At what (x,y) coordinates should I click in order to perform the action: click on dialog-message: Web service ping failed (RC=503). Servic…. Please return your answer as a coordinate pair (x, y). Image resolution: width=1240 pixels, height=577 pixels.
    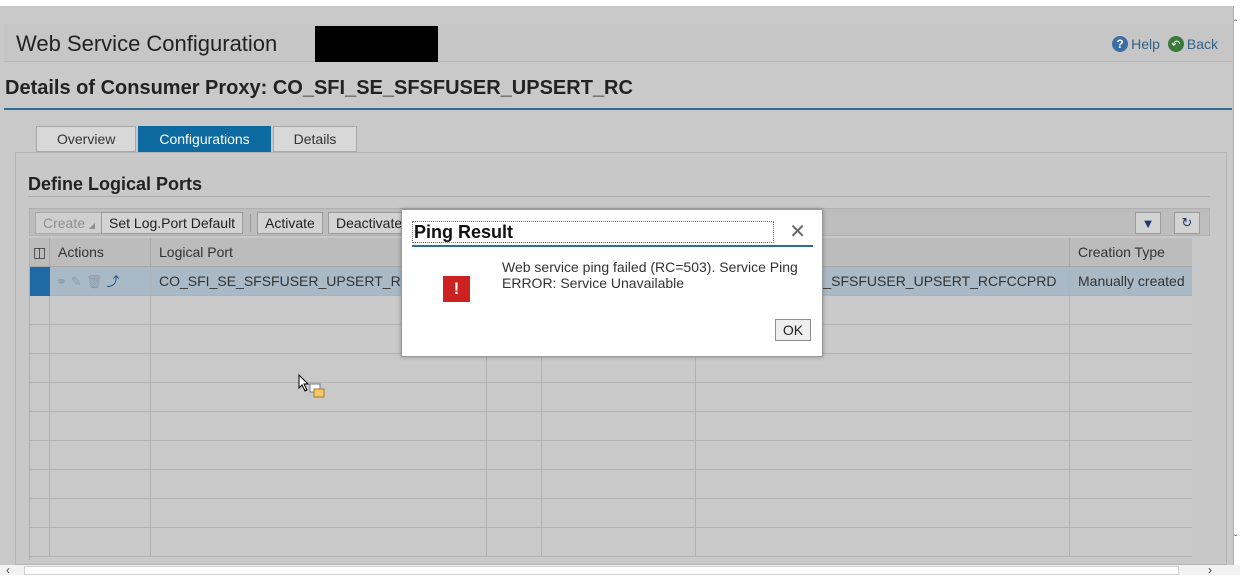
    Looking at the image, I should click on (654, 275).